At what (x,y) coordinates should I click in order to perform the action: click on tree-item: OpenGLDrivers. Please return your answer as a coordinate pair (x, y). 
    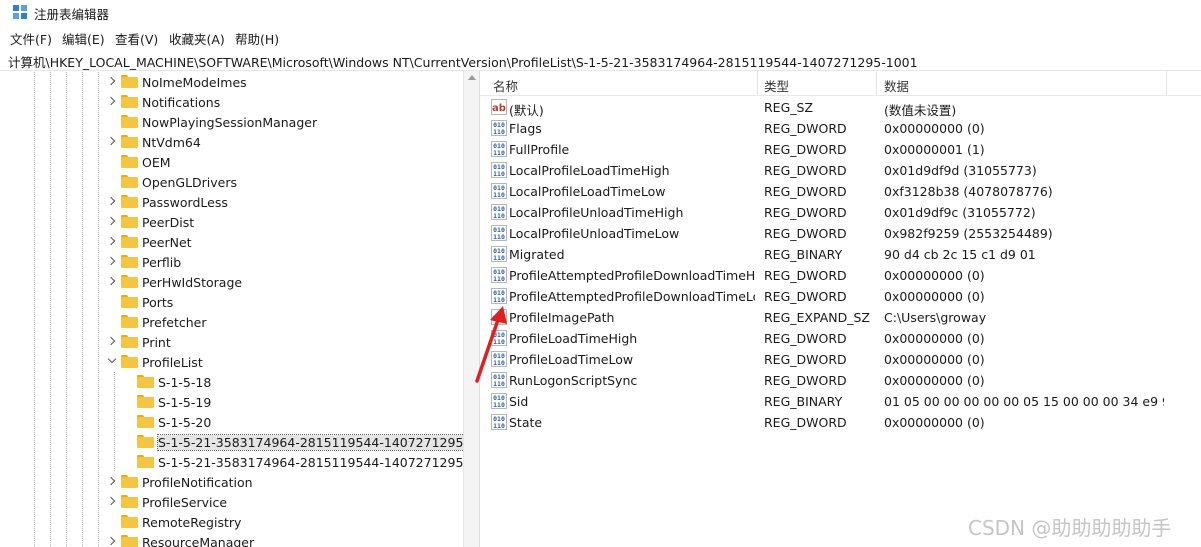
    Looking at the image, I should click on (231, 182).